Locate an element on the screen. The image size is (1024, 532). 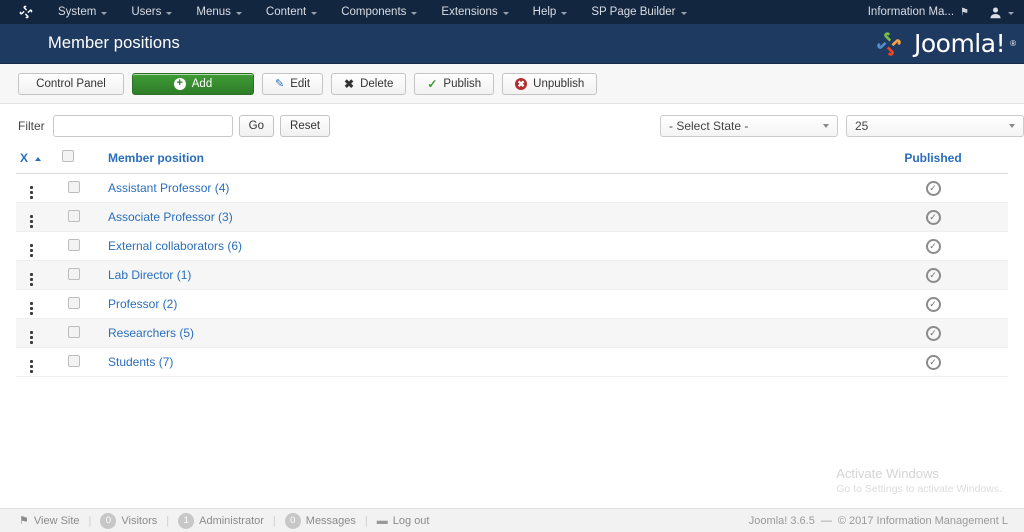
search-input is located at coordinates (142, 126).